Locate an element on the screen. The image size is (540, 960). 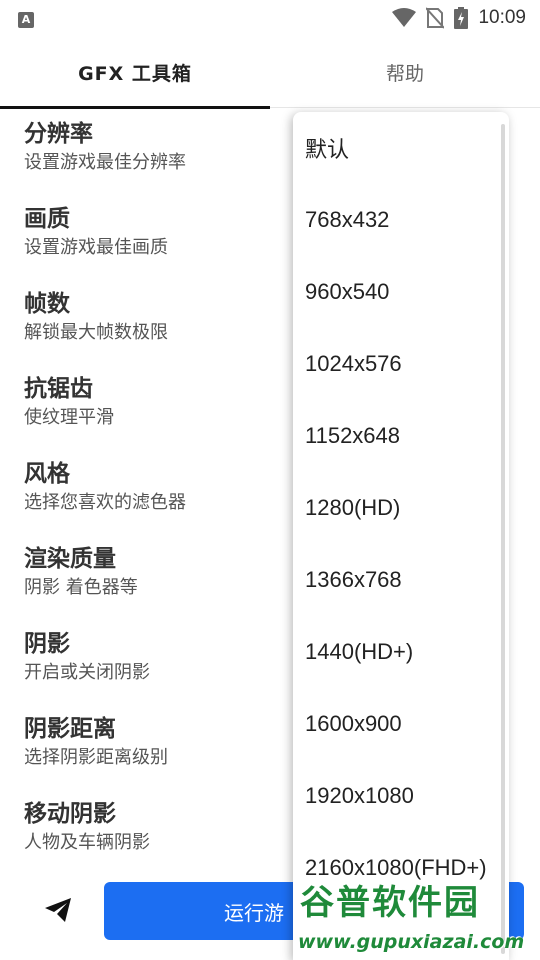
dropdown-option: 1280(HD) is located at coordinates (401, 508).